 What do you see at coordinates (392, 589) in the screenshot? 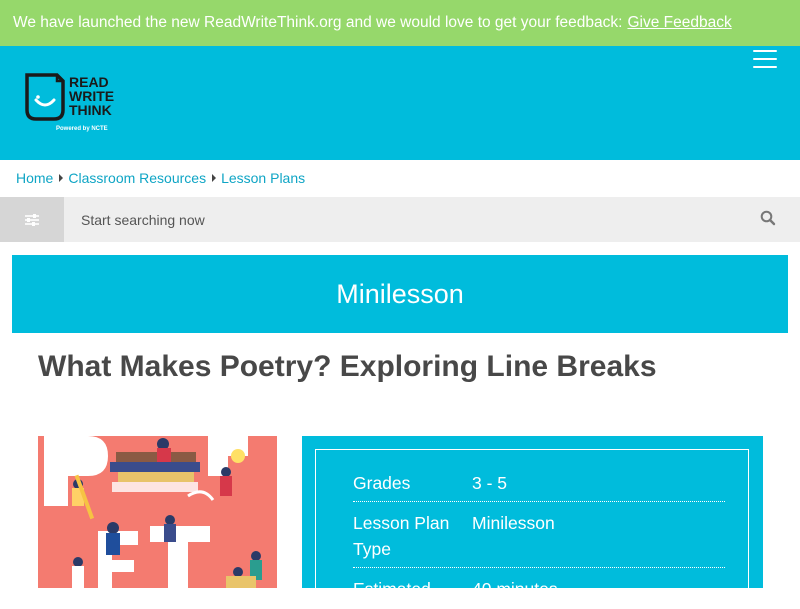
I see `detail-label: Estimated` at bounding box center [392, 589].